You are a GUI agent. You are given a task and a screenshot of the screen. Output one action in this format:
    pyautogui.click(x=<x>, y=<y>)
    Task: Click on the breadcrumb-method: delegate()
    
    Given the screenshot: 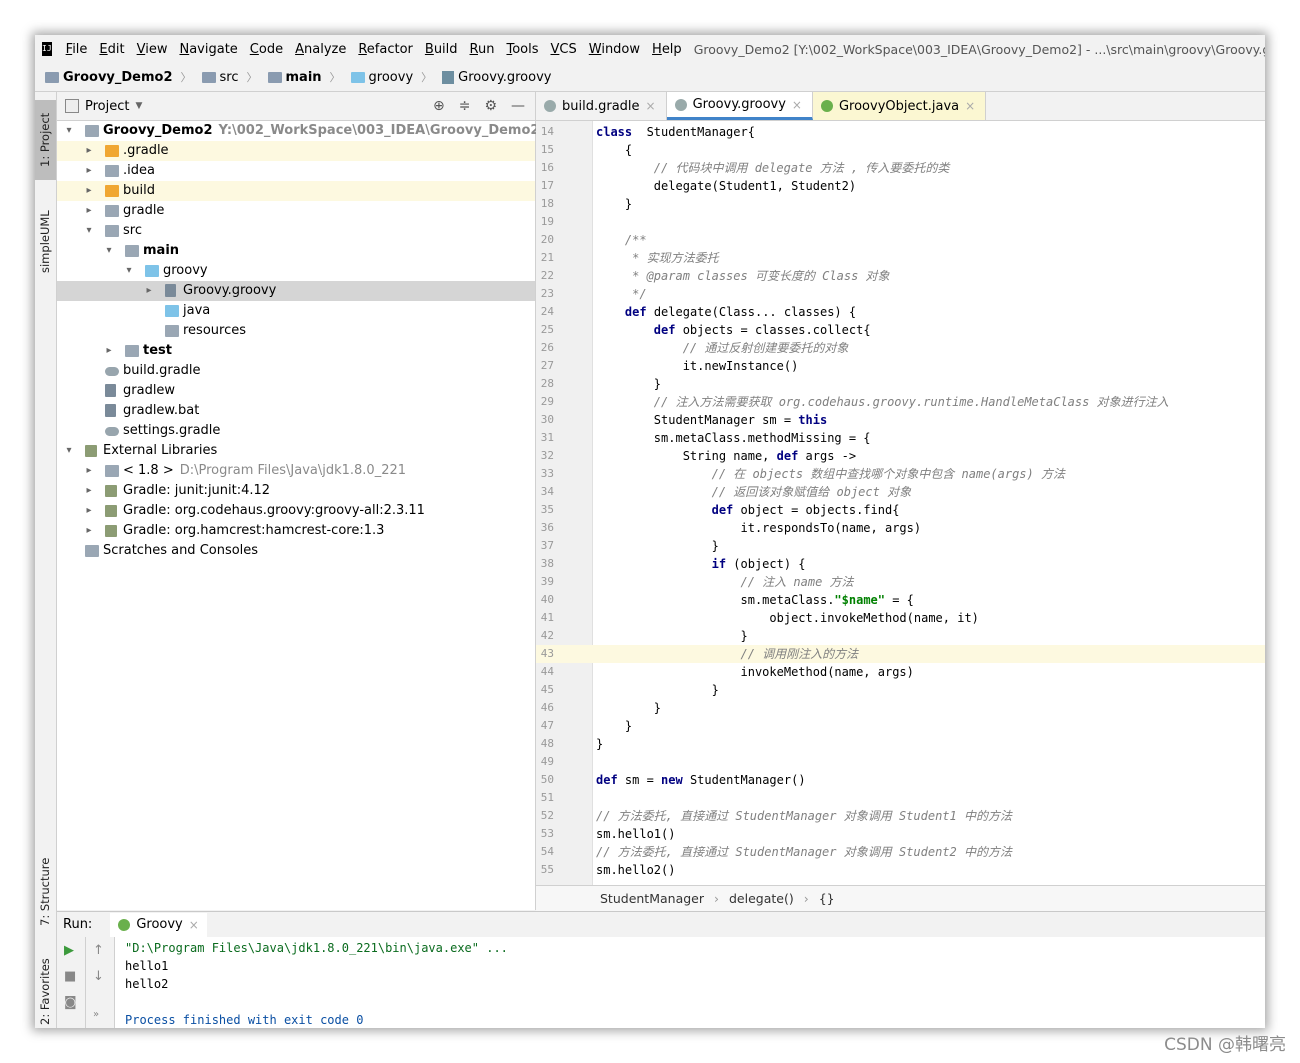 What is the action you would take?
    pyautogui.click(x=761, y=898)
    